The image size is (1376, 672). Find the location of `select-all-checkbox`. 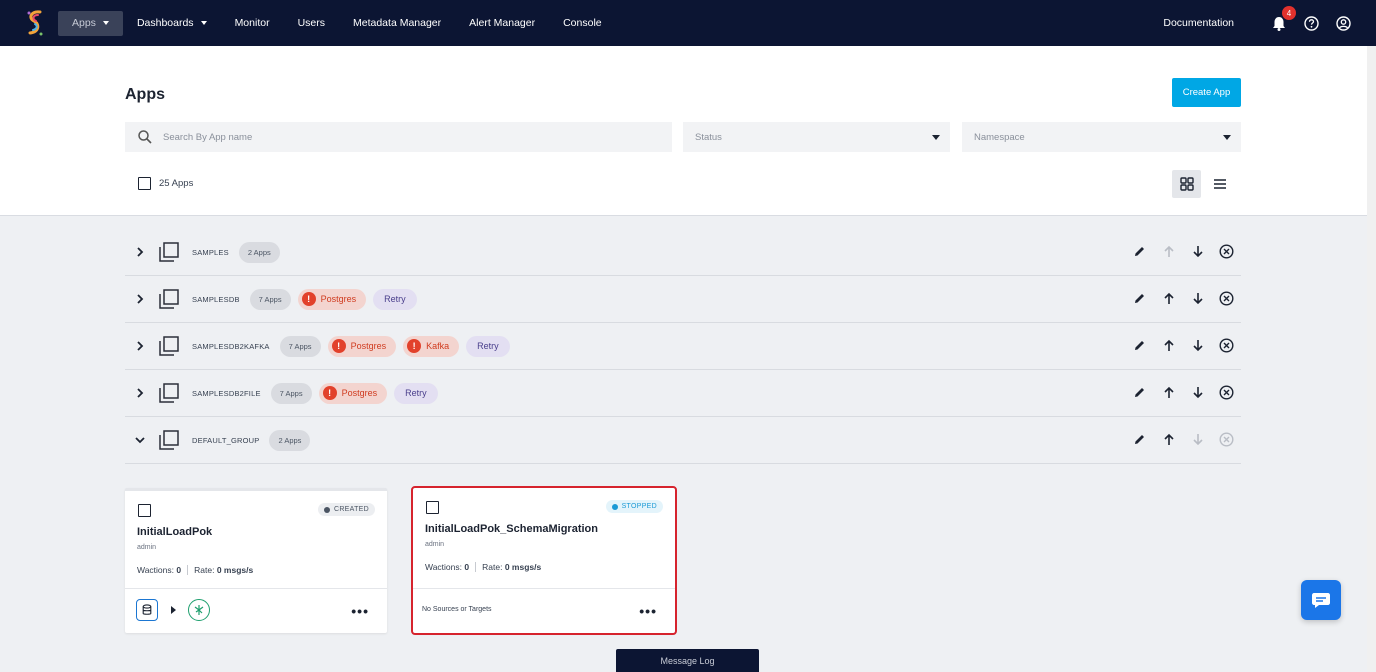

select-all-checkbox is located at coordinates (144, 183).